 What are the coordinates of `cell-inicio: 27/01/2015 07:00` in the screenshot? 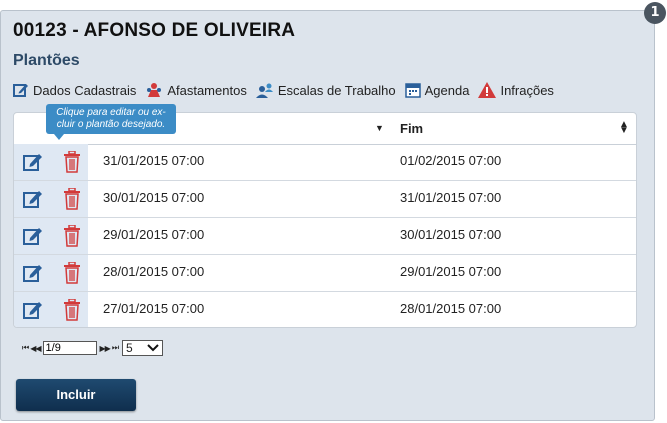 It's located at (154, 308).